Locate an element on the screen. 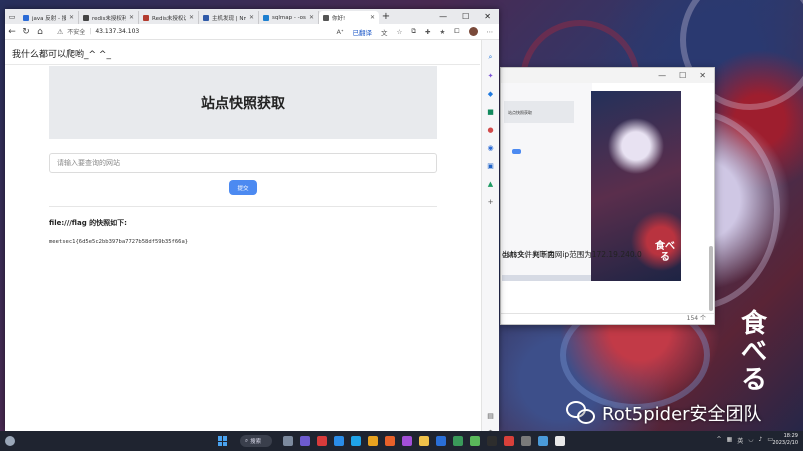  tab-label: java 反射 - 搜索 is located at coordinates (49, 18).